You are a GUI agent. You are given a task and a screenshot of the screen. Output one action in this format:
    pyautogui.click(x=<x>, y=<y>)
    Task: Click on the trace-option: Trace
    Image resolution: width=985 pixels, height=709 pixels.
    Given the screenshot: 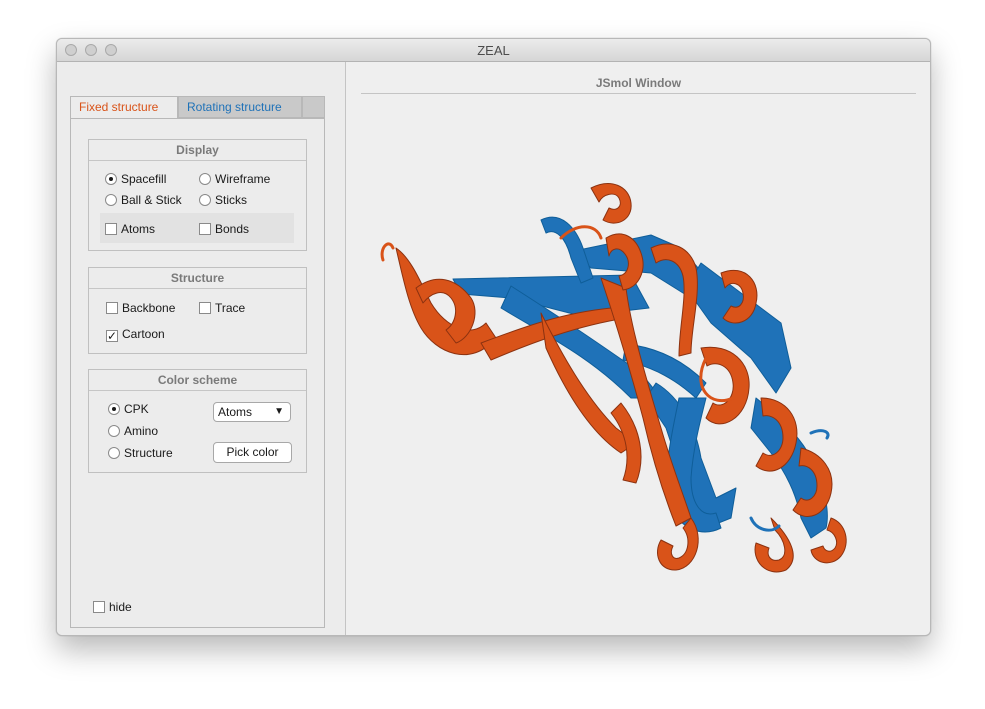 What is the action you would take?
    pyautogui.click(x=222, y=308)
    